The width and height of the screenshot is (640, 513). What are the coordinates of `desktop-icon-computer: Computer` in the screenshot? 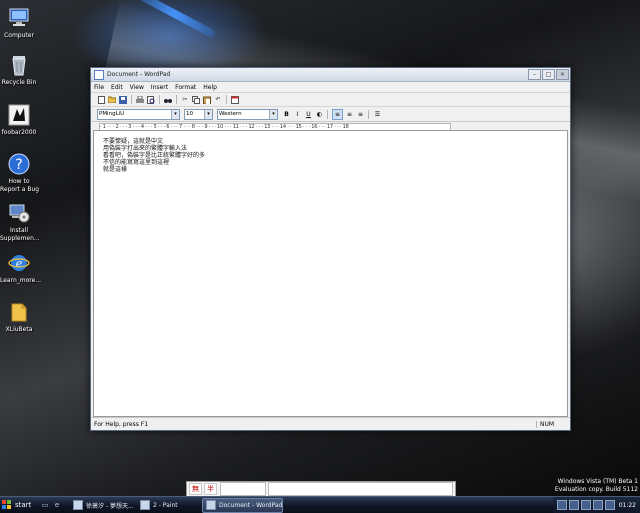 It's located at (19, 23).